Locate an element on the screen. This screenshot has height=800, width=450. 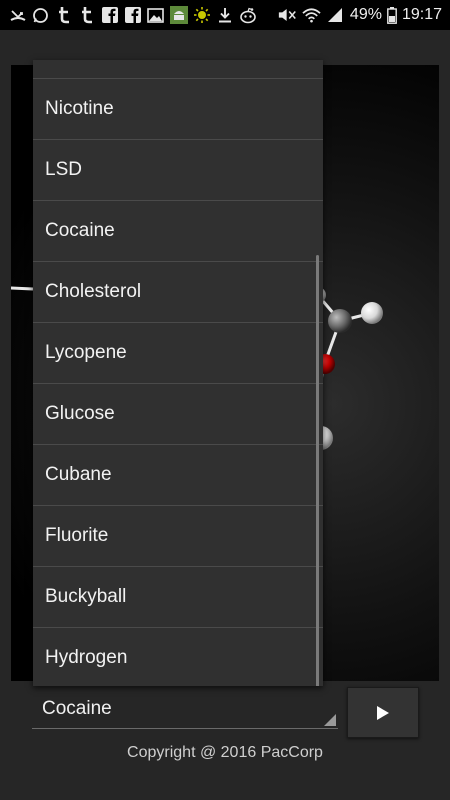
battery-icon is located at coordinates (392, 15).